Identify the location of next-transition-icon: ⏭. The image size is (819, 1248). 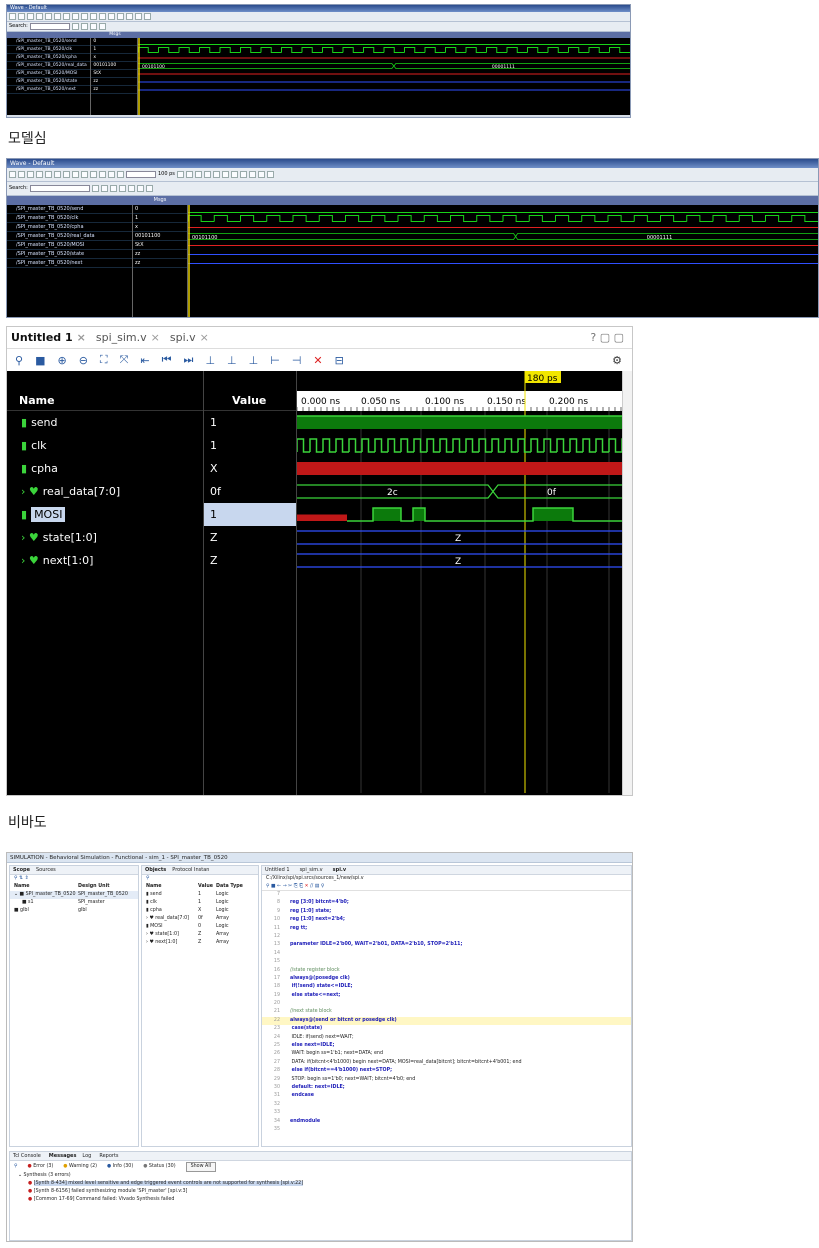
(189, 360).